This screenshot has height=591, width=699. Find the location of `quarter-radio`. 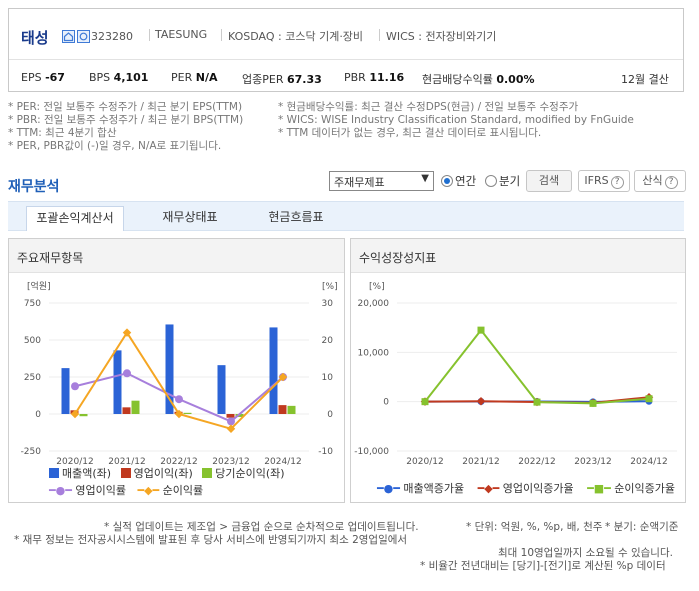

quarter-radio is located at coordinates (491, 181).